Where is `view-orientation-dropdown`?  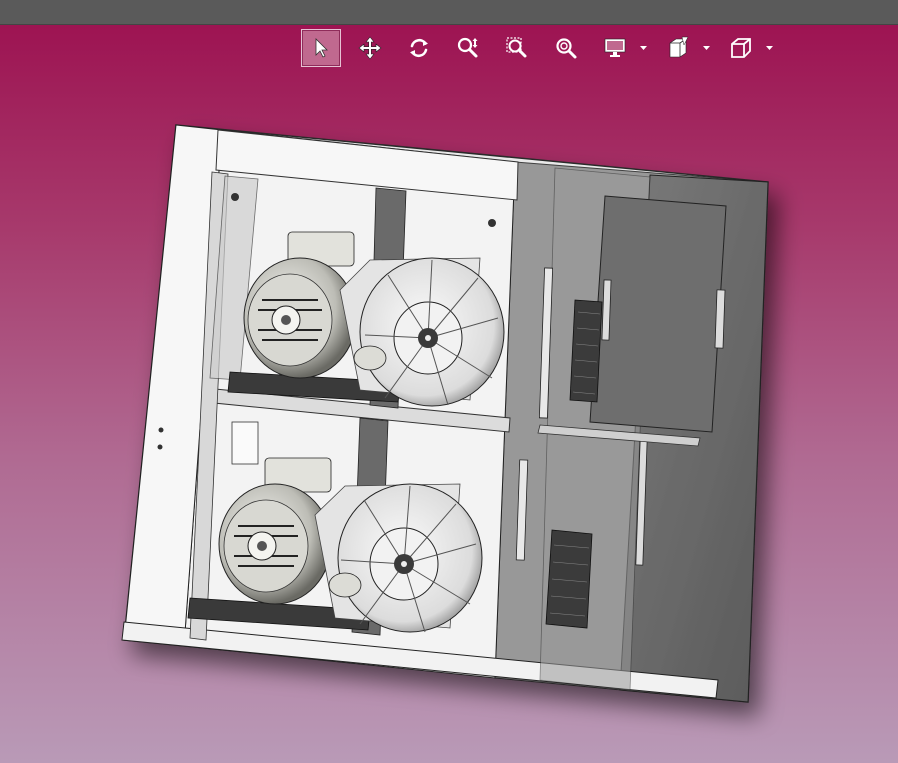
view-orientation-dropdown is located at coordinates (769, 48).